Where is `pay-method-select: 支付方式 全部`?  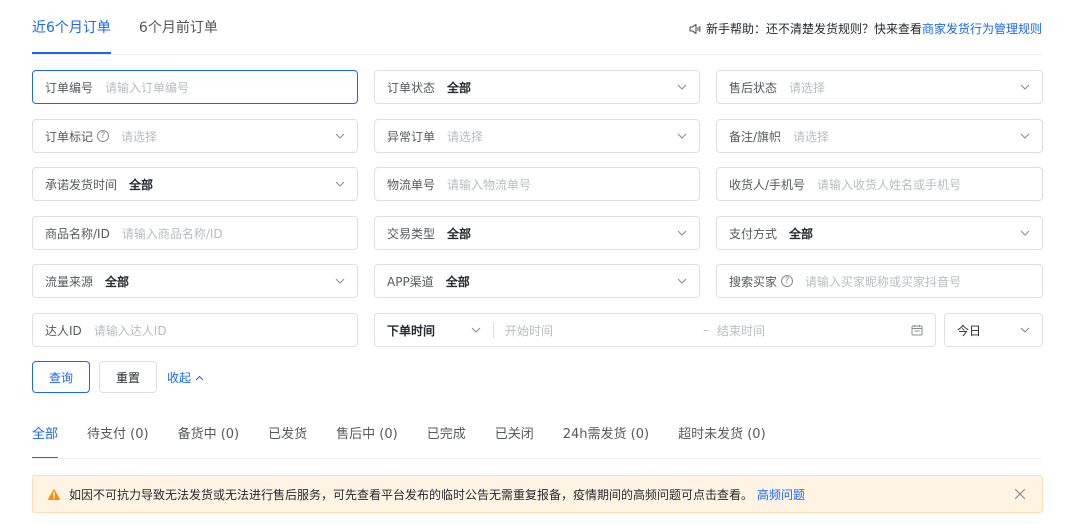
pay-method-select: 支付方式 全部 is located at coordinates (879, 233).